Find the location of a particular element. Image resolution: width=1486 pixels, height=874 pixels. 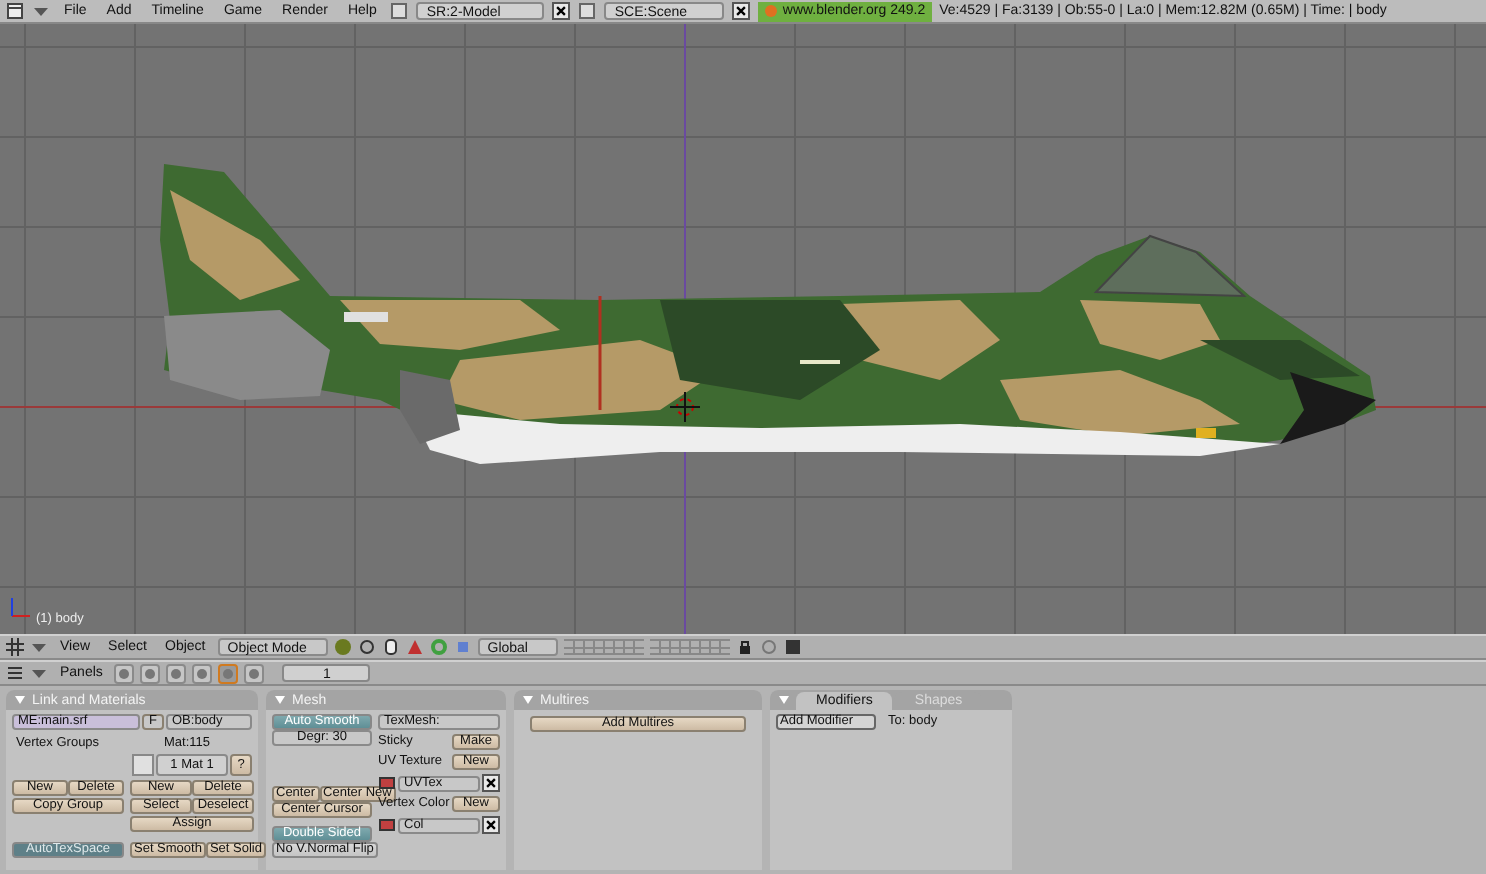

layer-icon is located at coordinates (387, 825).